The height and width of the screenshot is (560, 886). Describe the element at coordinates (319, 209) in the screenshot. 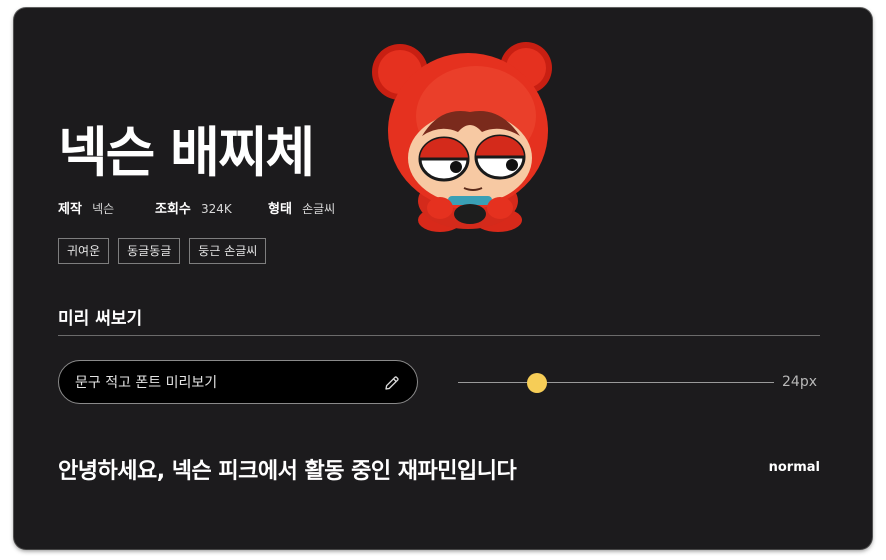

I see `meta-type-value: 손글씨` at that location.